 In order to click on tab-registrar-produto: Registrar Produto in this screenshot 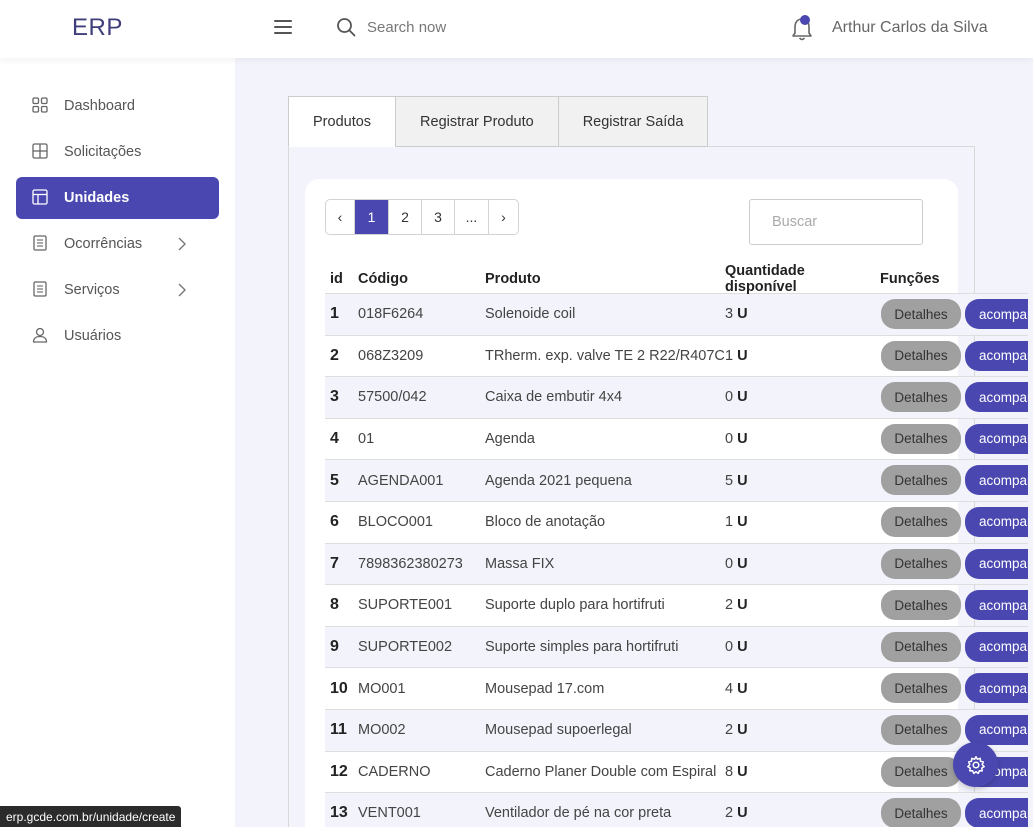, I will do `click(477, 121)`.